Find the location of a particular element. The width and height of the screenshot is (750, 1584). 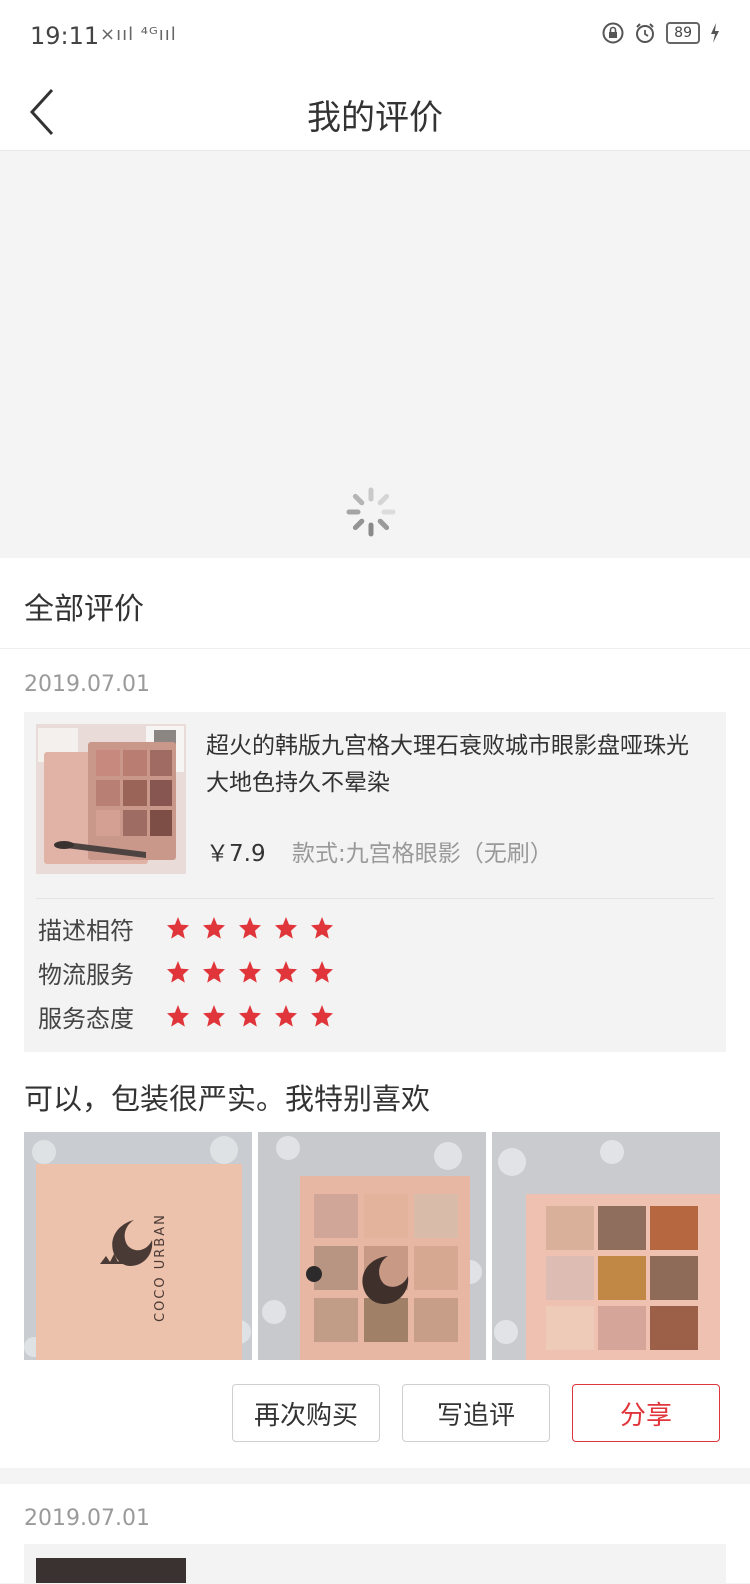

review-actions: 再次购买 写追评 分享 is located at coordinates (476, 1413).